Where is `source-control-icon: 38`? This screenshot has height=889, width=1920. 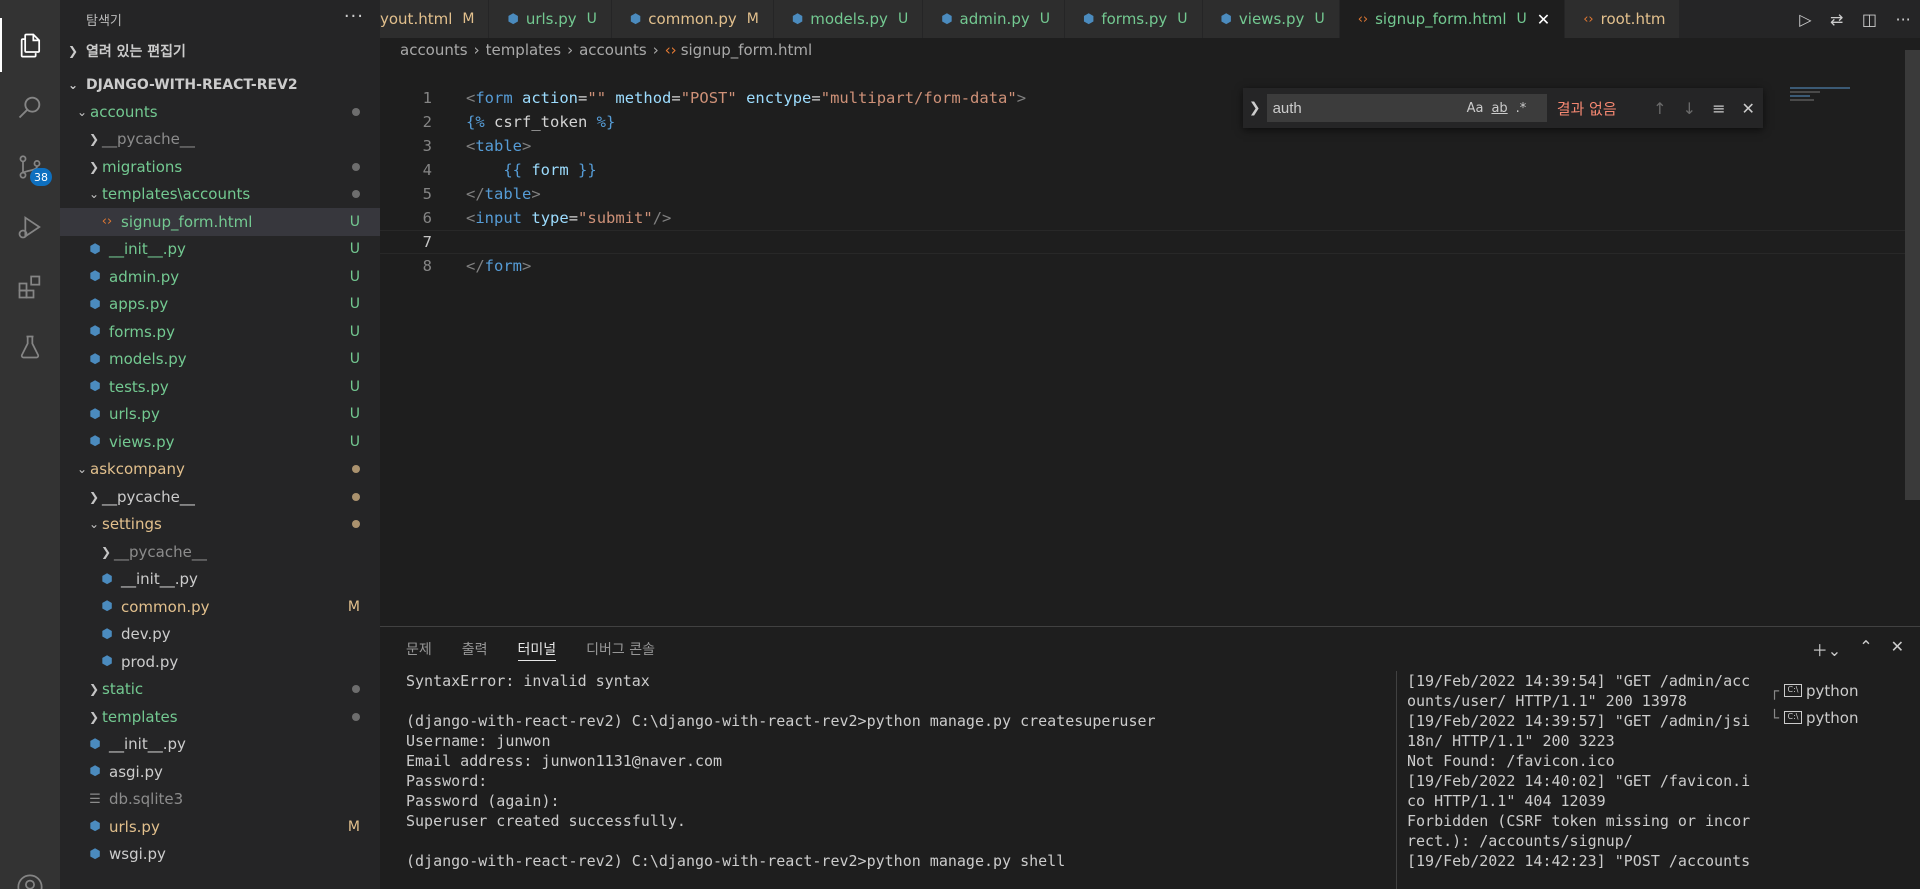 source-control-icon: 38 is located at coordinates (30, 167).